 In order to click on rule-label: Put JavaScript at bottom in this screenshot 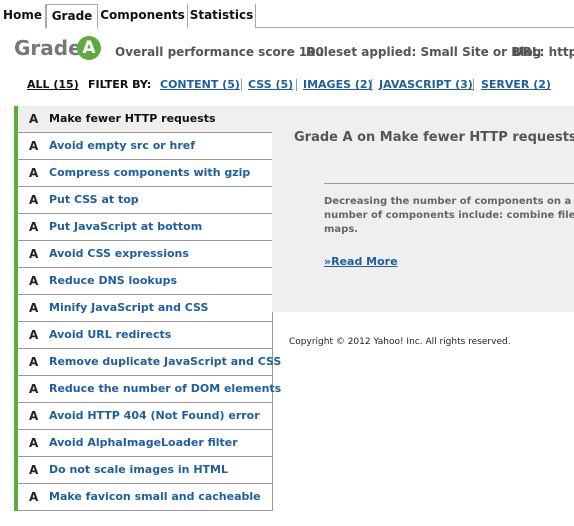, I will do `click(125, 226)`.